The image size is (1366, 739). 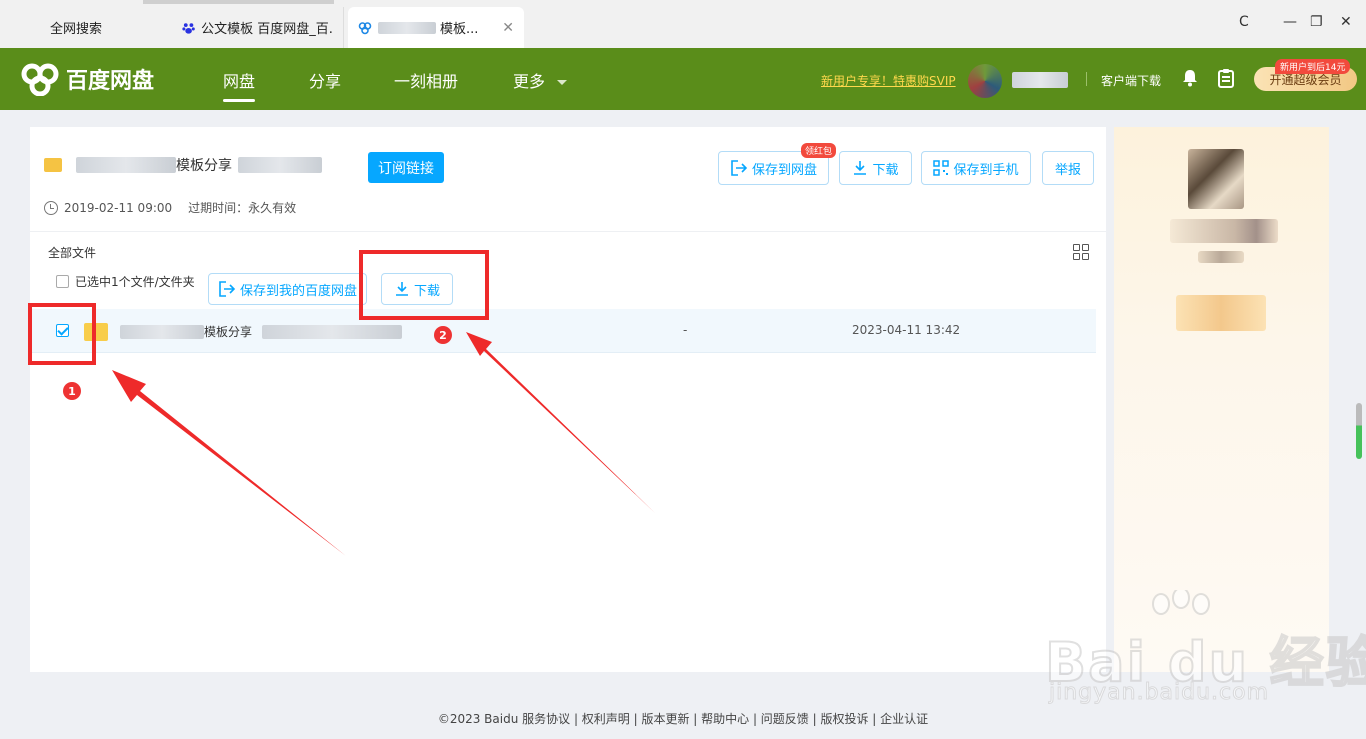 What do you see at coordinates (985, 81) in the screenshot?
I see `avatar` at bounding box center [985, 81].